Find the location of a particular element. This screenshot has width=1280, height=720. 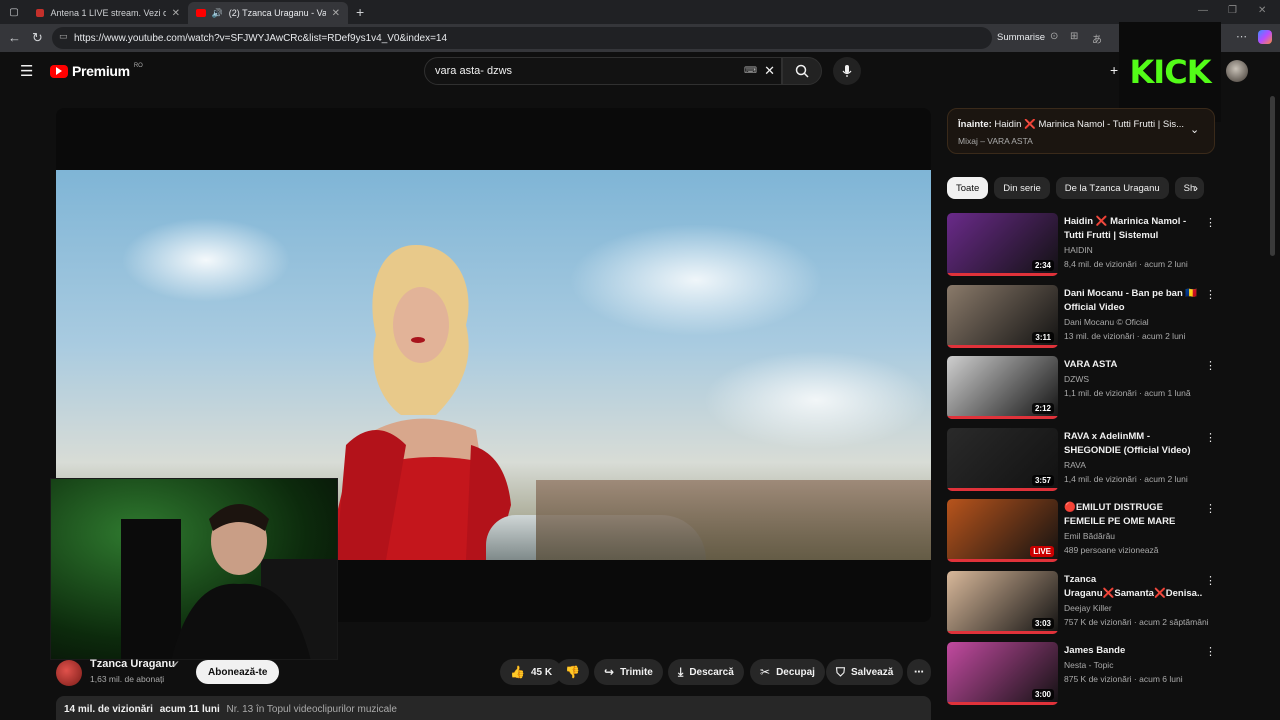

video-title: VARA ASTA is located at coordinates (1133, 365).